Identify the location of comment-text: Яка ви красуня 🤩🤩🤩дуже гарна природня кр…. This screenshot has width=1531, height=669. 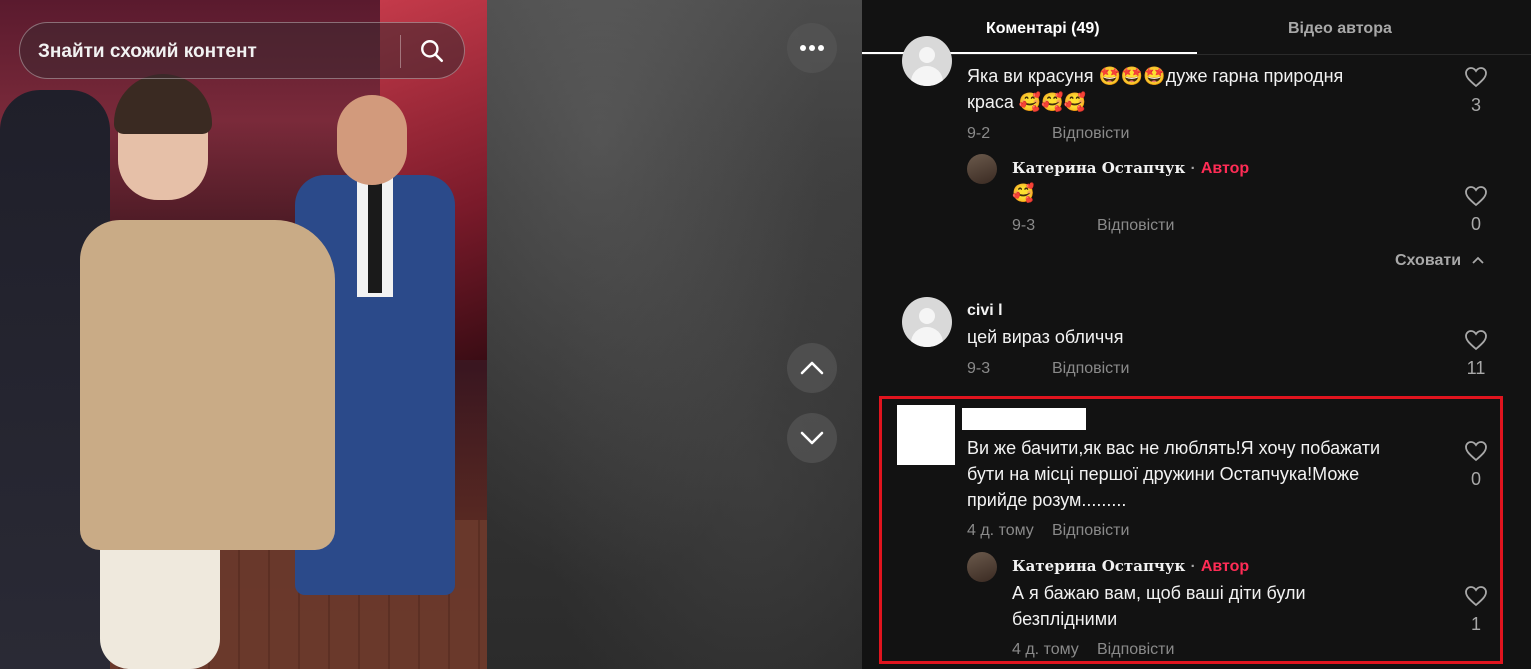
(1155, 89).